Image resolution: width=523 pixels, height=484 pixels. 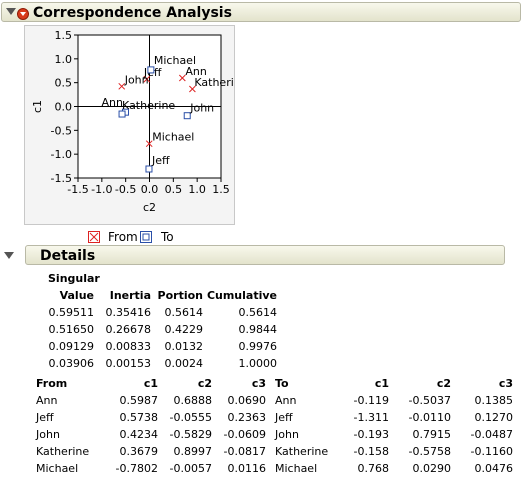 I want to click on column-header: Inertia, so click(x=122, y=295).